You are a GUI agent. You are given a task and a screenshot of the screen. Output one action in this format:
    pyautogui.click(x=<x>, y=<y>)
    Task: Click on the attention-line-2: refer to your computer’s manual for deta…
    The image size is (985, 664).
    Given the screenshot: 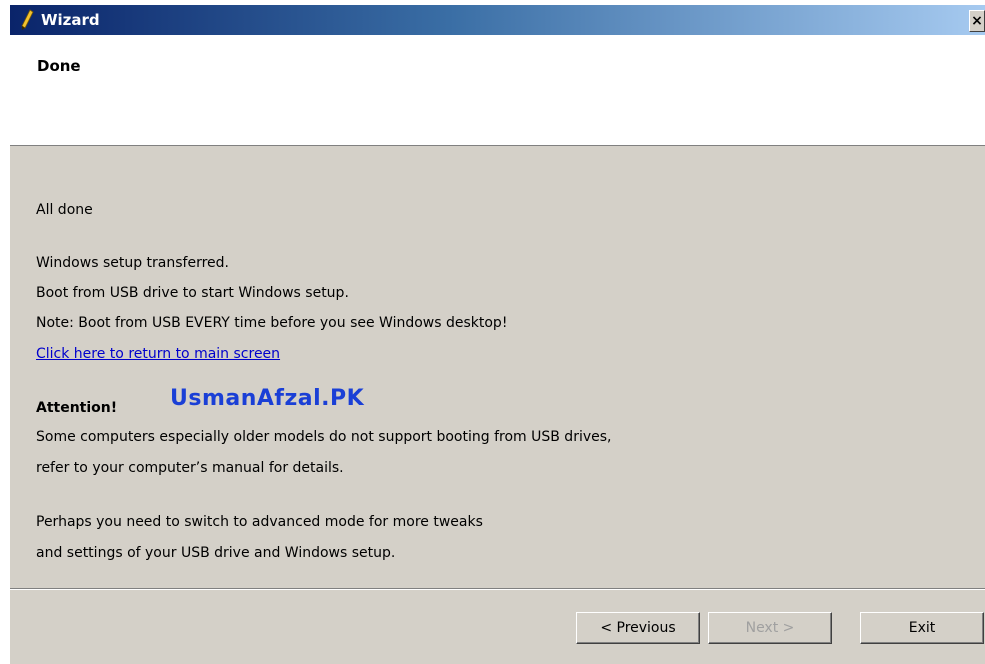 What is the action you would take?
    pyautogui.click(x=190, y=468)
    